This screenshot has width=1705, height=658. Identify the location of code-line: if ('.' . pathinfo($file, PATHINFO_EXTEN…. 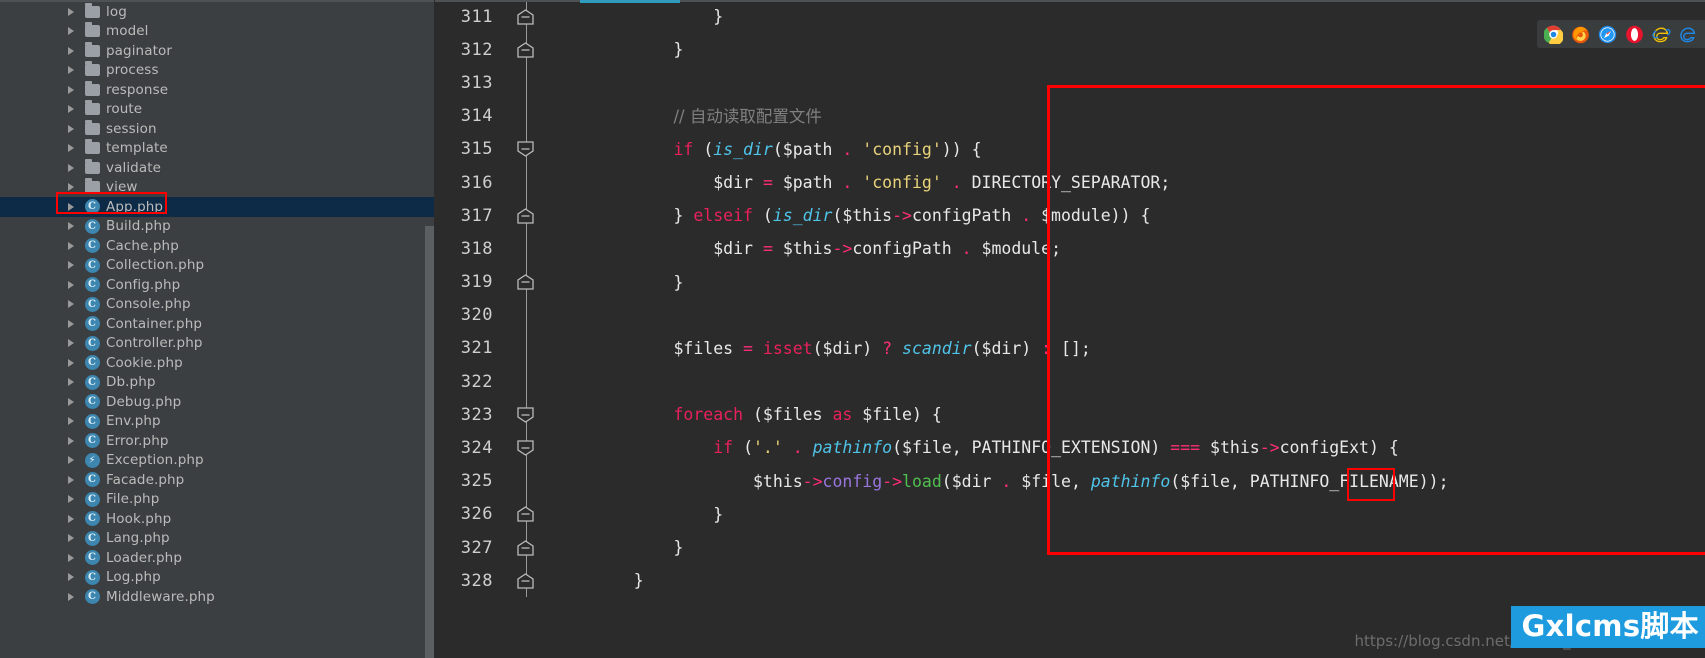
(1137, 447).